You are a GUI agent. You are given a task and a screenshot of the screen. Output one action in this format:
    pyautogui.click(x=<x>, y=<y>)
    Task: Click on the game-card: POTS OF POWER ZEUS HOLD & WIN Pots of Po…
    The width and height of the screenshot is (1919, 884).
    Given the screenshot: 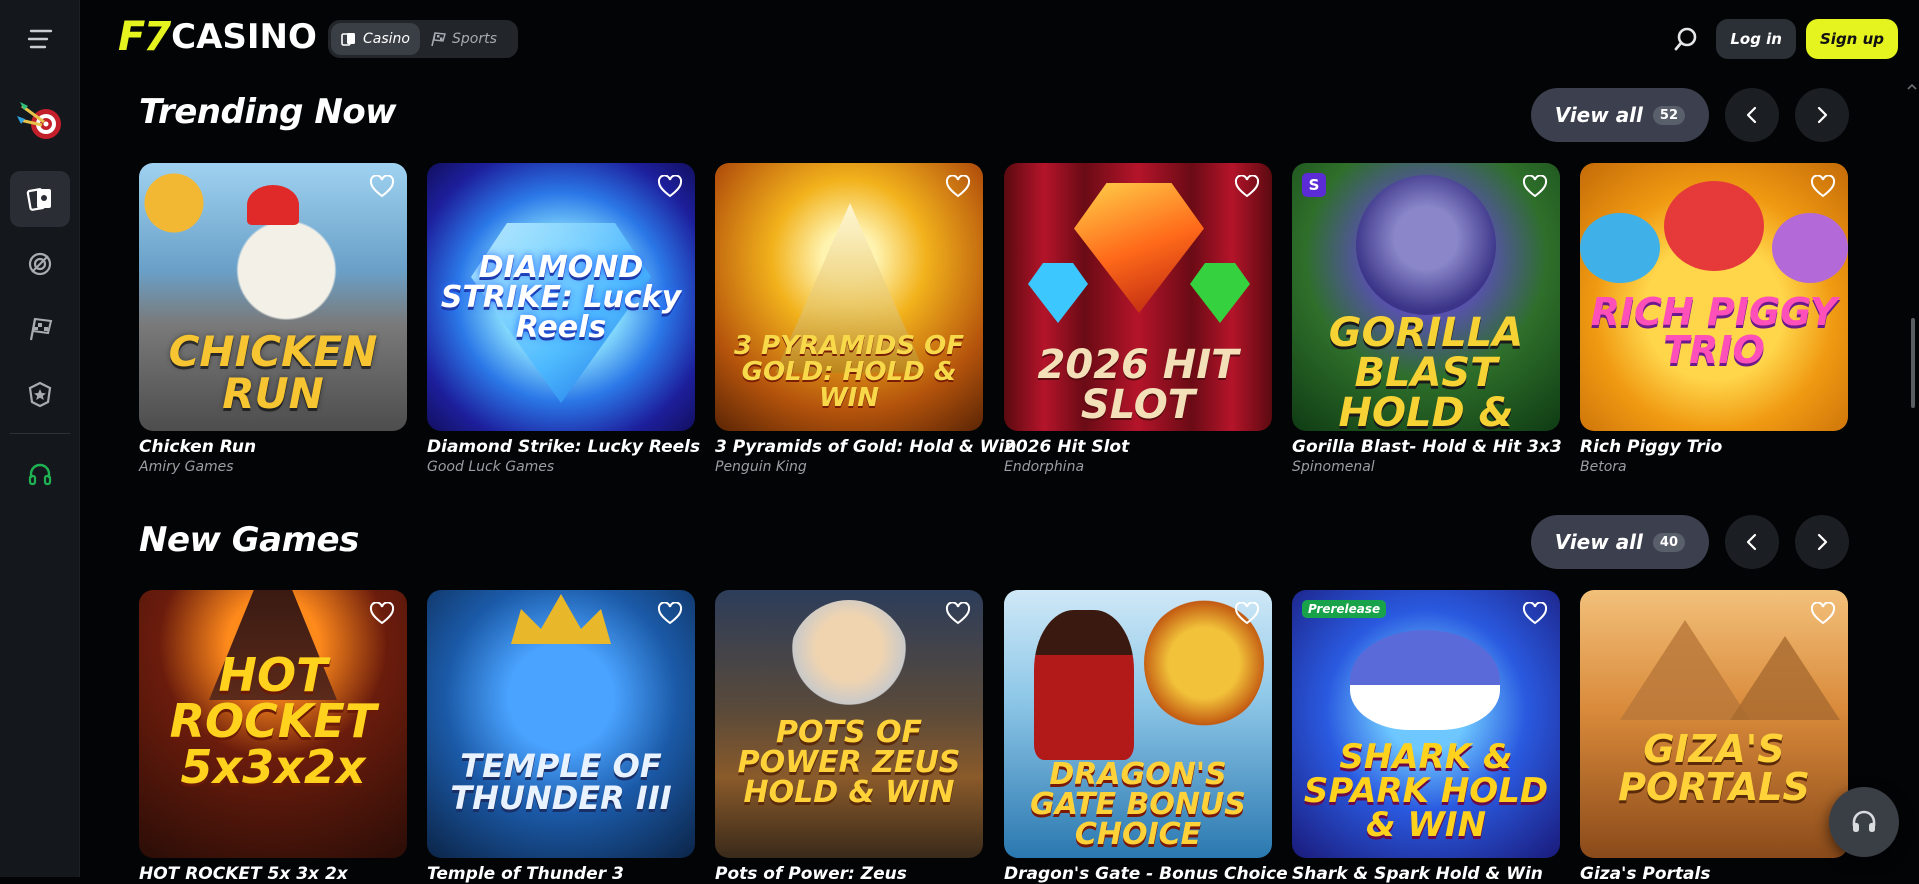 What is the action you would take?
    pyautogui.click(x=849, y=737)
    